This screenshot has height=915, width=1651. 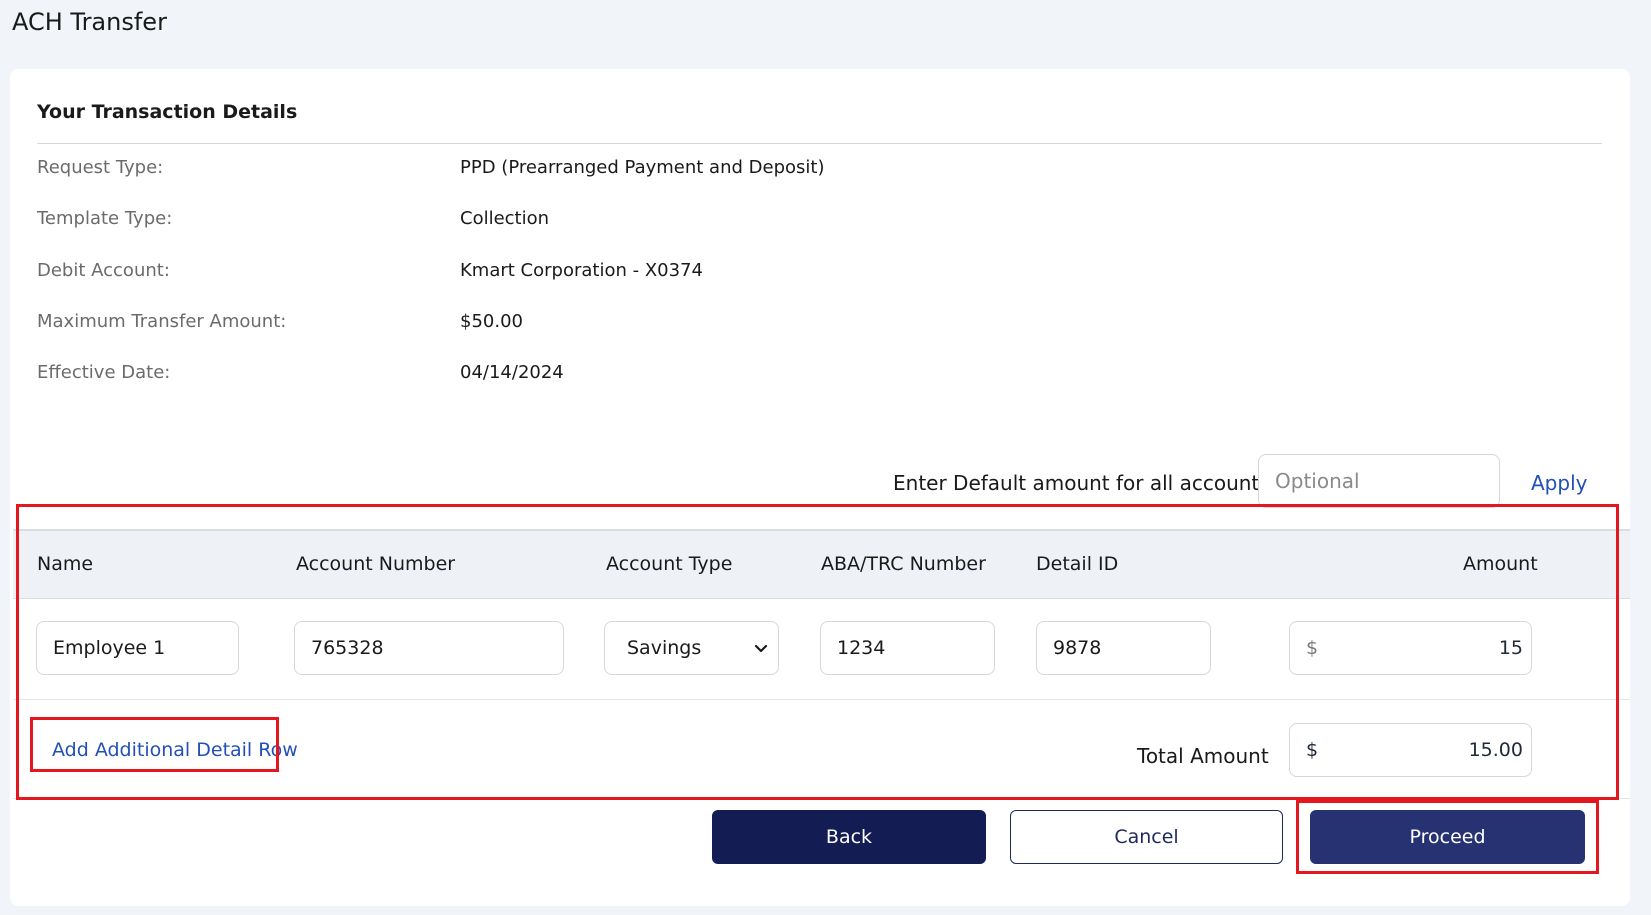 What do you see at coordinates (581, 270) in the screenshot?
I see `detail-value: Kmart Corporation - X0374` at bounding box center [581, 270].